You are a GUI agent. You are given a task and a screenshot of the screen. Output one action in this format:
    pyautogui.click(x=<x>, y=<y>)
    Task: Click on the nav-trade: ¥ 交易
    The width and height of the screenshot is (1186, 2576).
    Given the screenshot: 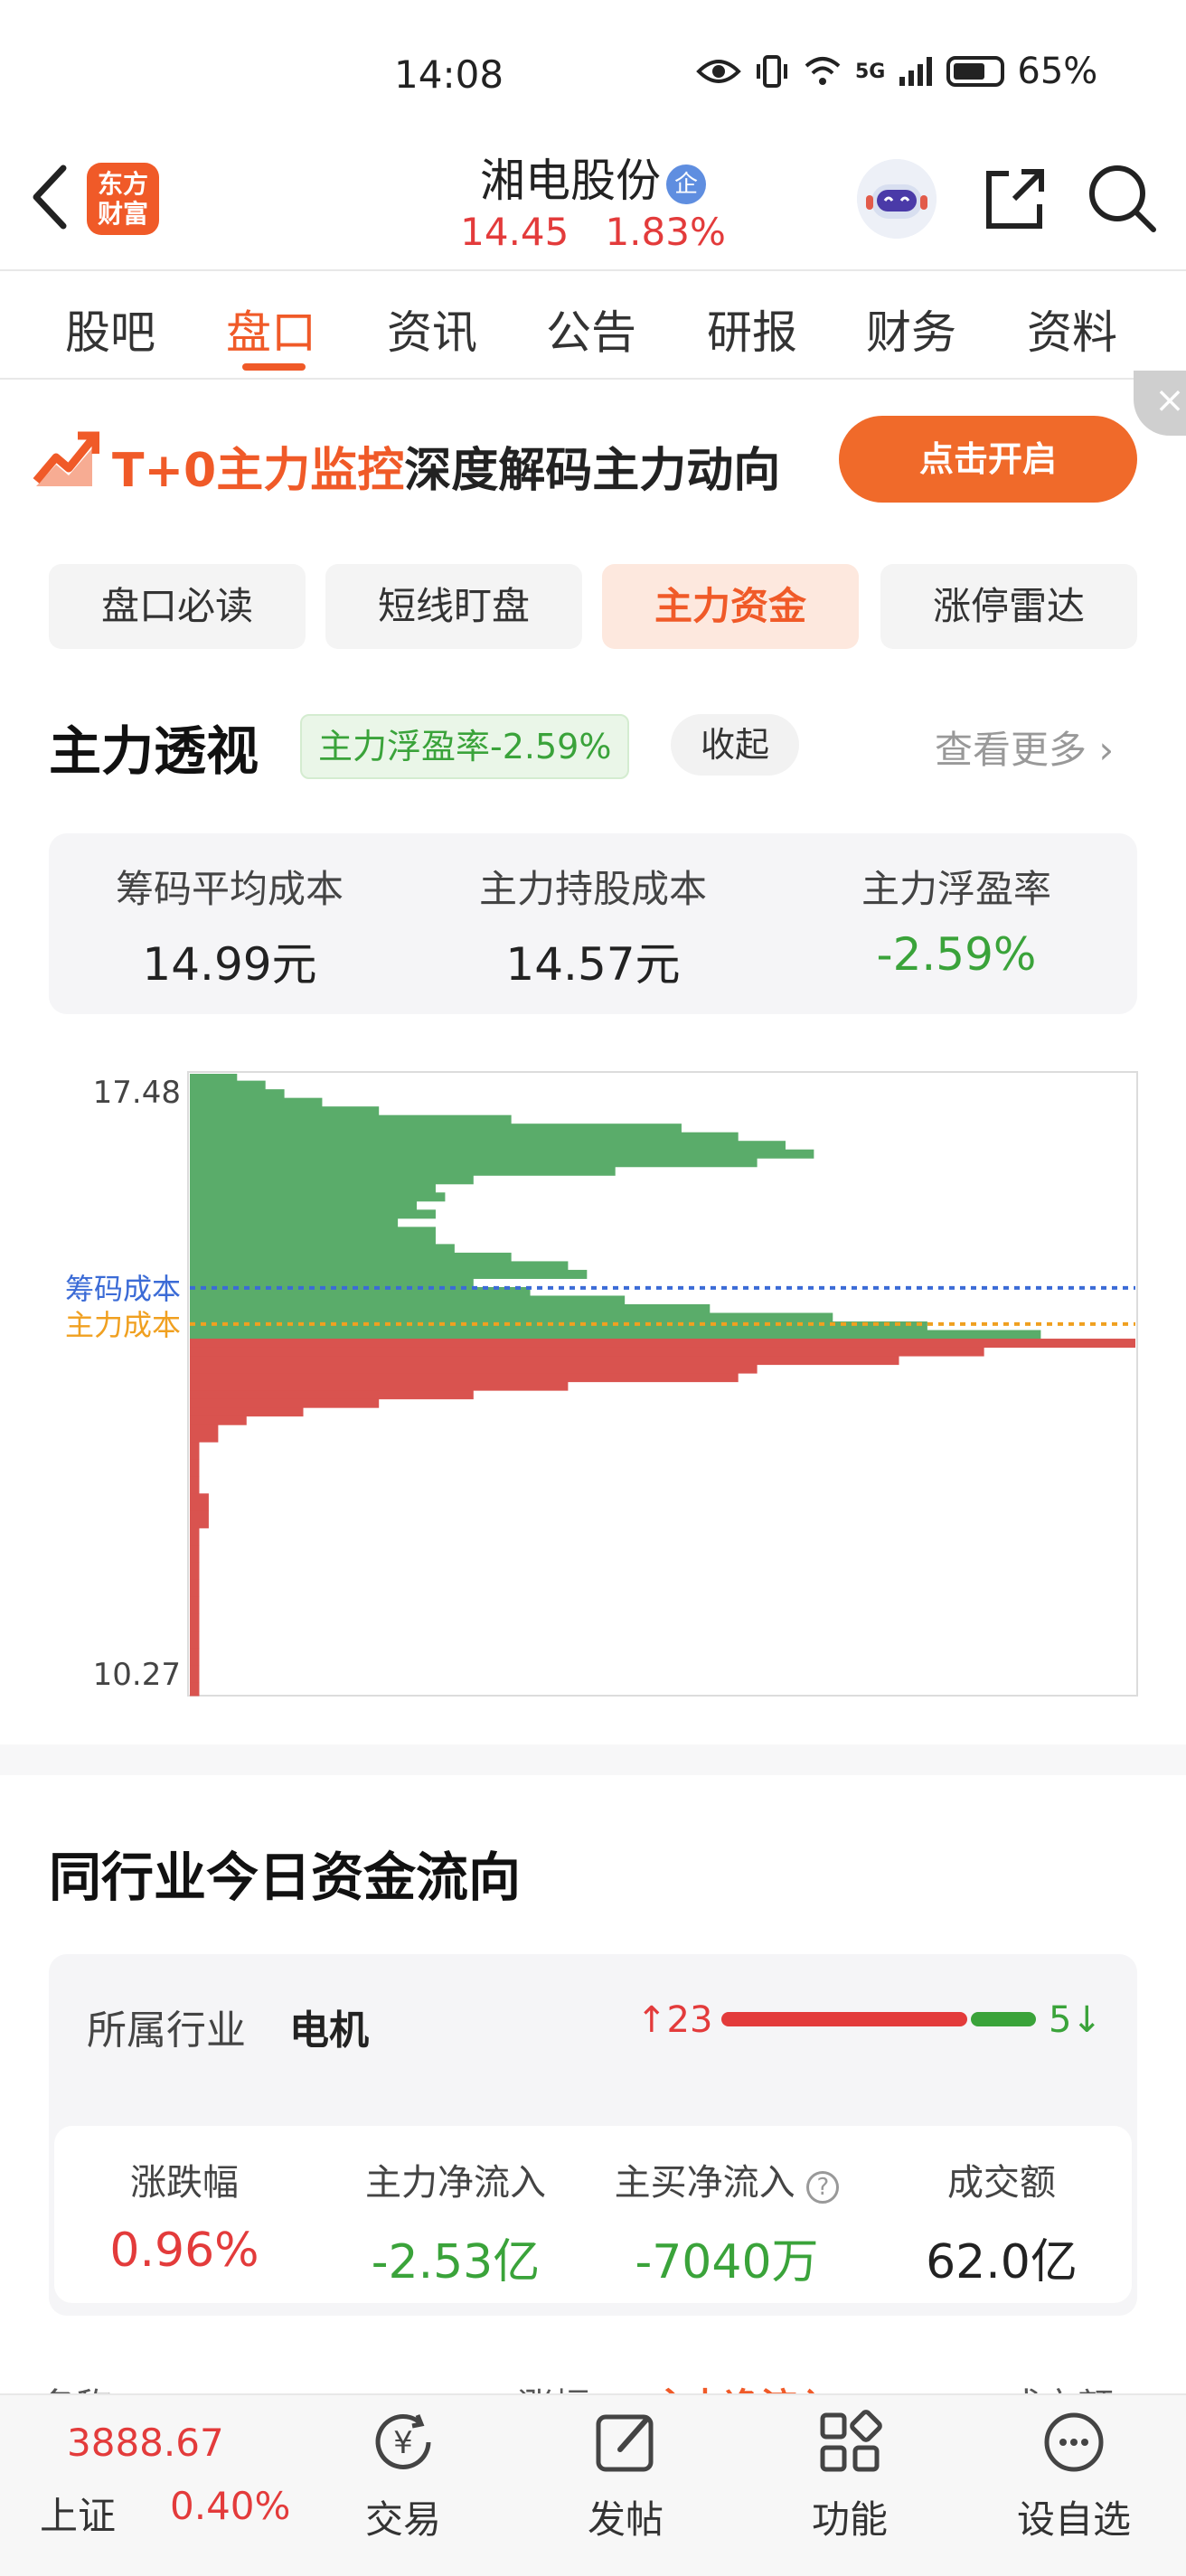 What is the action you would take?
    pyautogui.click(x=403, y=2474)
    